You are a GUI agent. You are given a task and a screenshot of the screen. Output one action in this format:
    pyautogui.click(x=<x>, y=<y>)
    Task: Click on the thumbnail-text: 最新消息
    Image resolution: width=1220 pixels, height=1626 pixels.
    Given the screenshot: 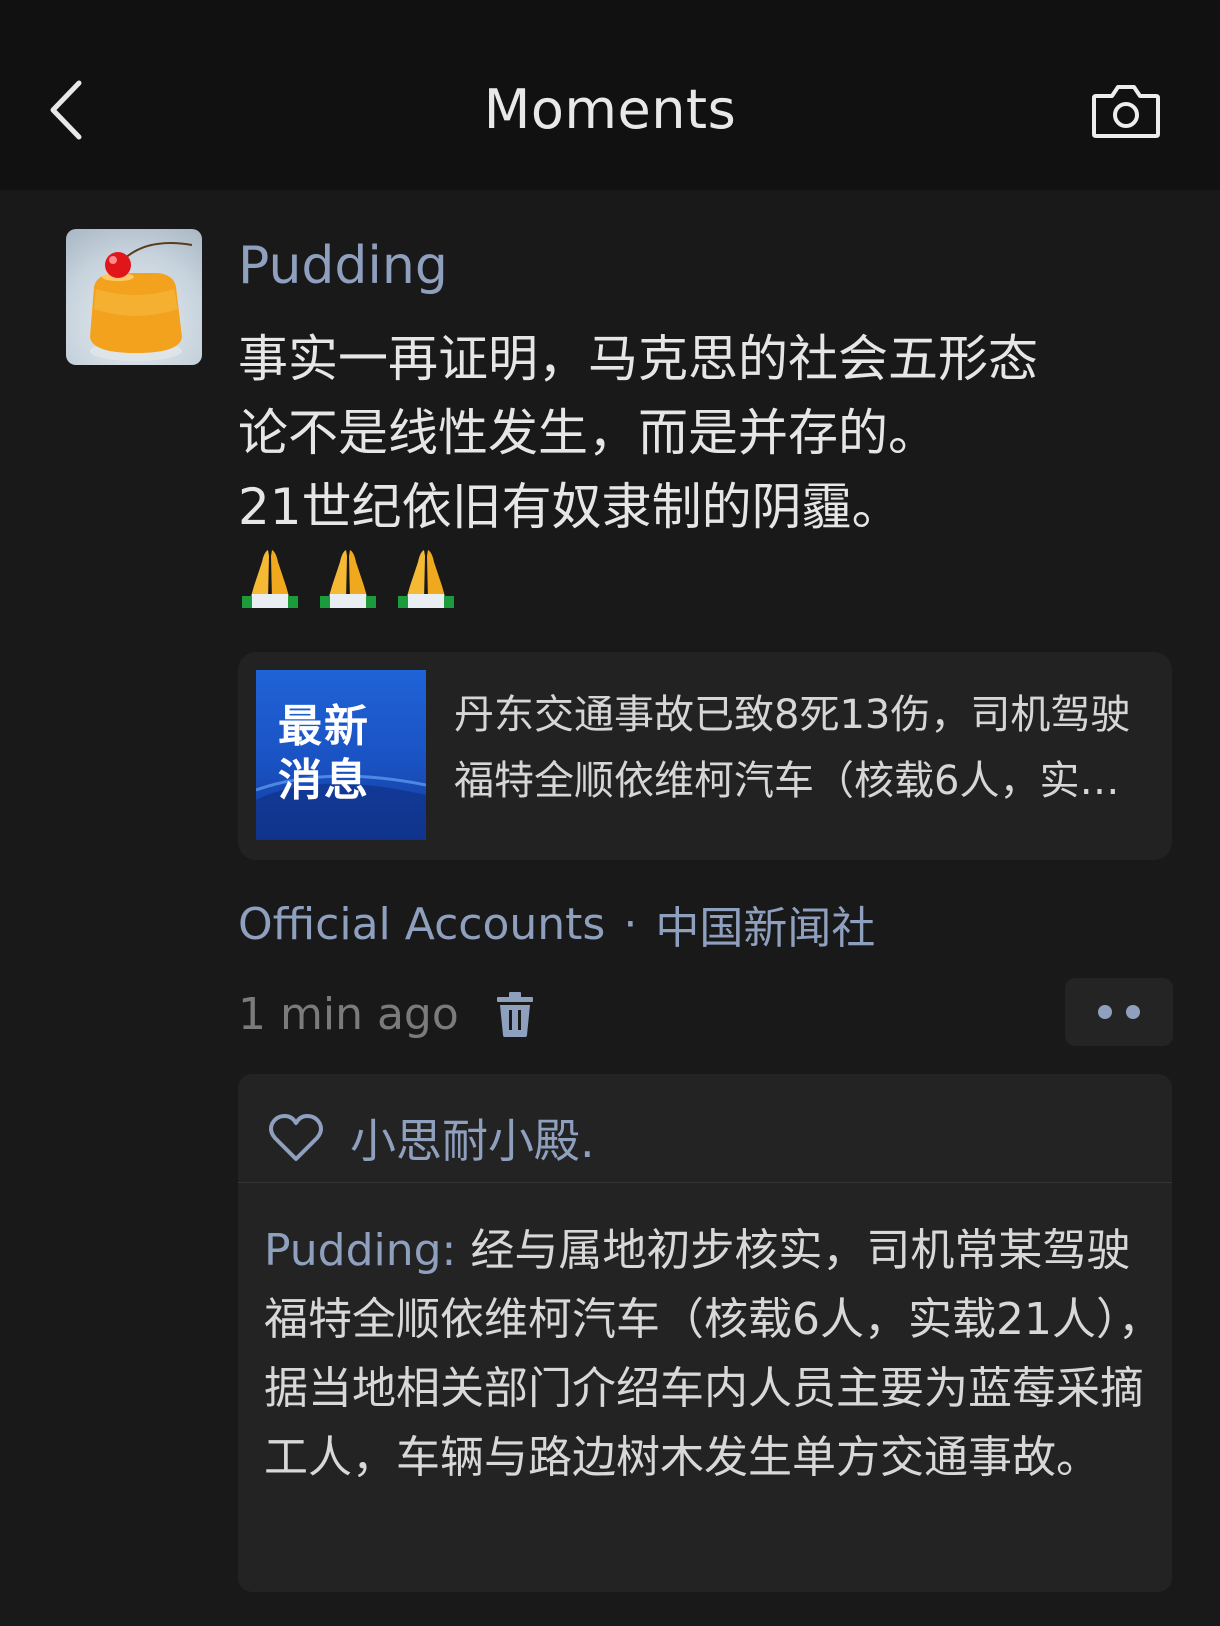 What is the action you would take?
    pyautogui.click(x=324, y=753)
    